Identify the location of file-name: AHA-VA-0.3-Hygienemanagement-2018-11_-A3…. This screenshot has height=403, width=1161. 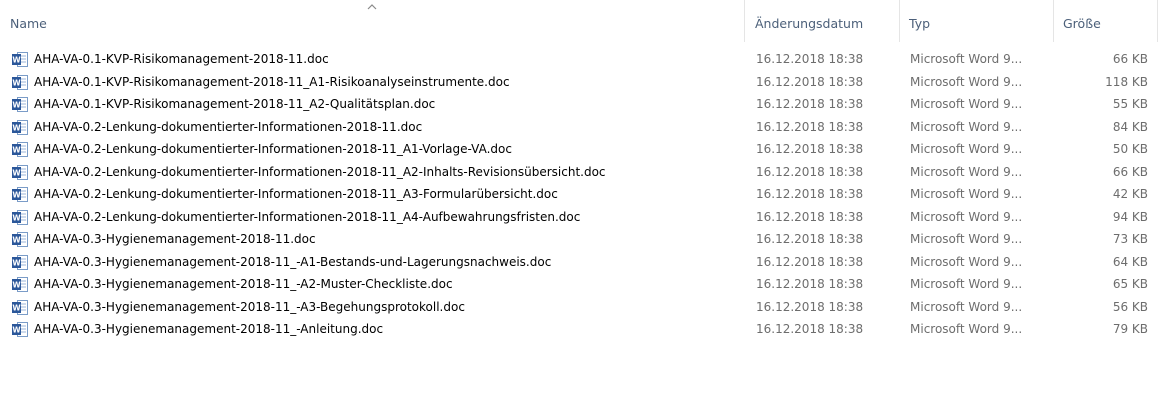
(249, 306).